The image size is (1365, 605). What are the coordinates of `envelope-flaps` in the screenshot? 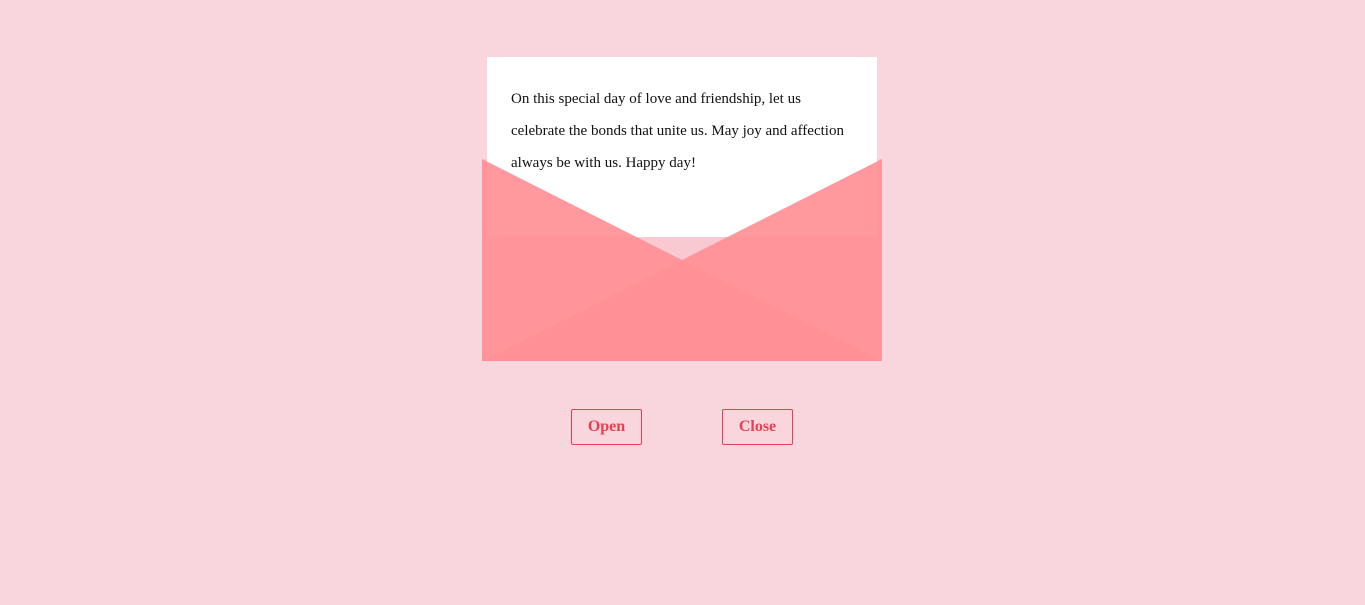 It's located at (682, 260).